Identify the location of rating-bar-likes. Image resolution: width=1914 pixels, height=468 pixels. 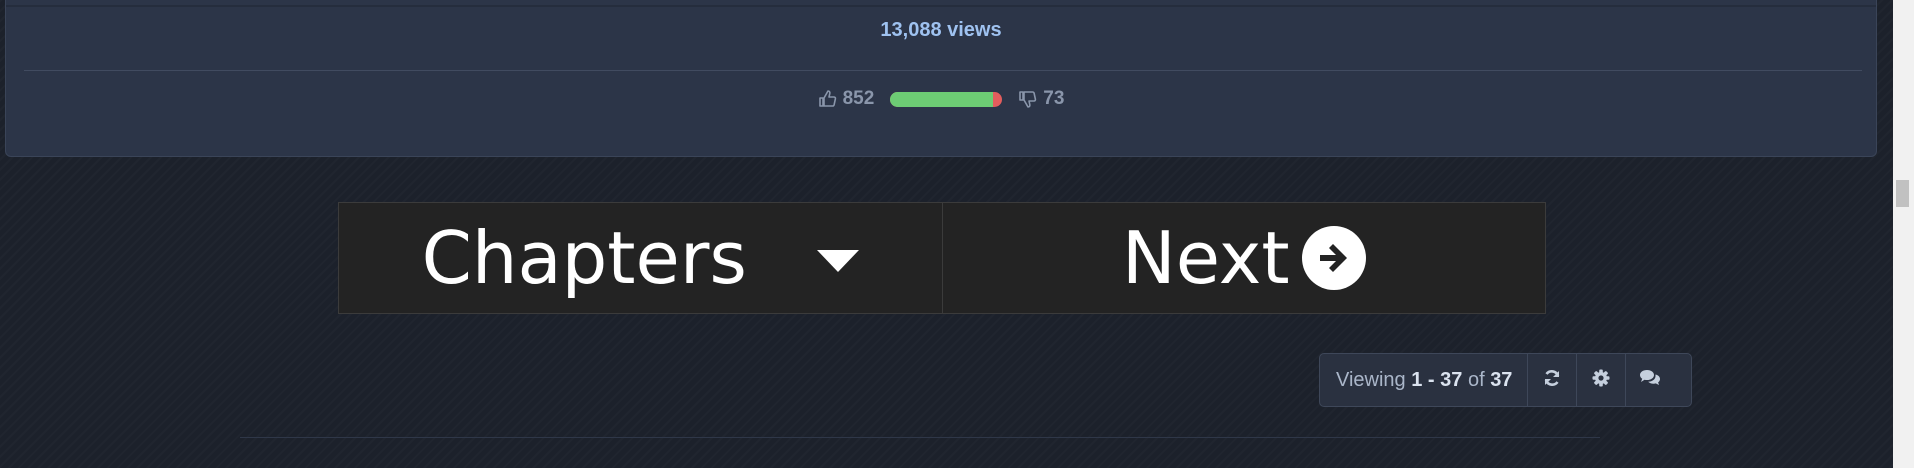
(942, 99).